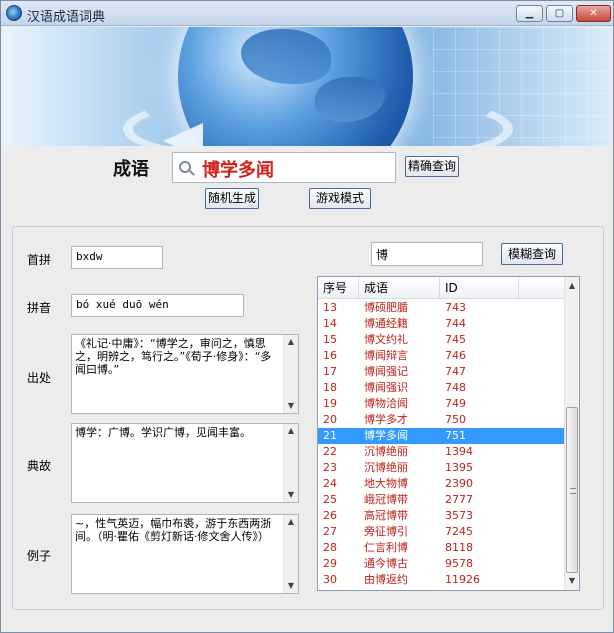 This screenshot has width=614, height=633. Describe the element at coordinates (386, 563) in the screenshot. I see `list-cell-idiom: 通今博古` at that location.